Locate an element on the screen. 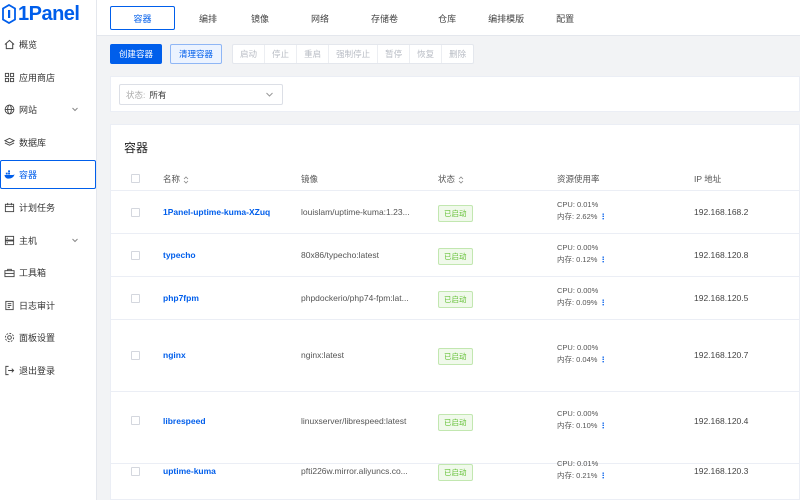  start-button: 启动 is located at coordinates (249, 54).